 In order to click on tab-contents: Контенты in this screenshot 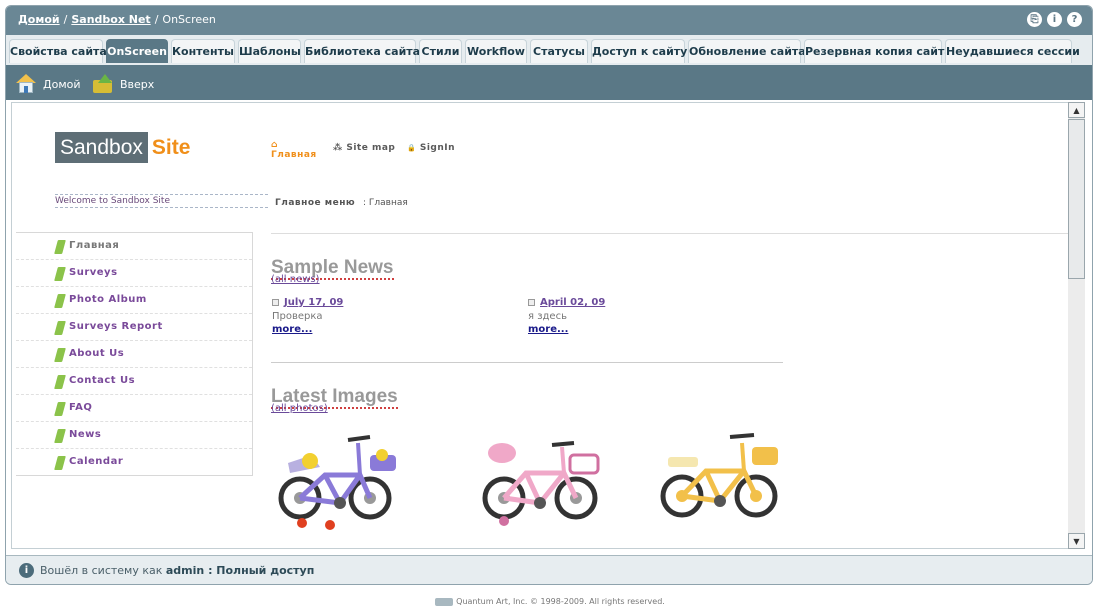, I will do `click(203, 51)`.